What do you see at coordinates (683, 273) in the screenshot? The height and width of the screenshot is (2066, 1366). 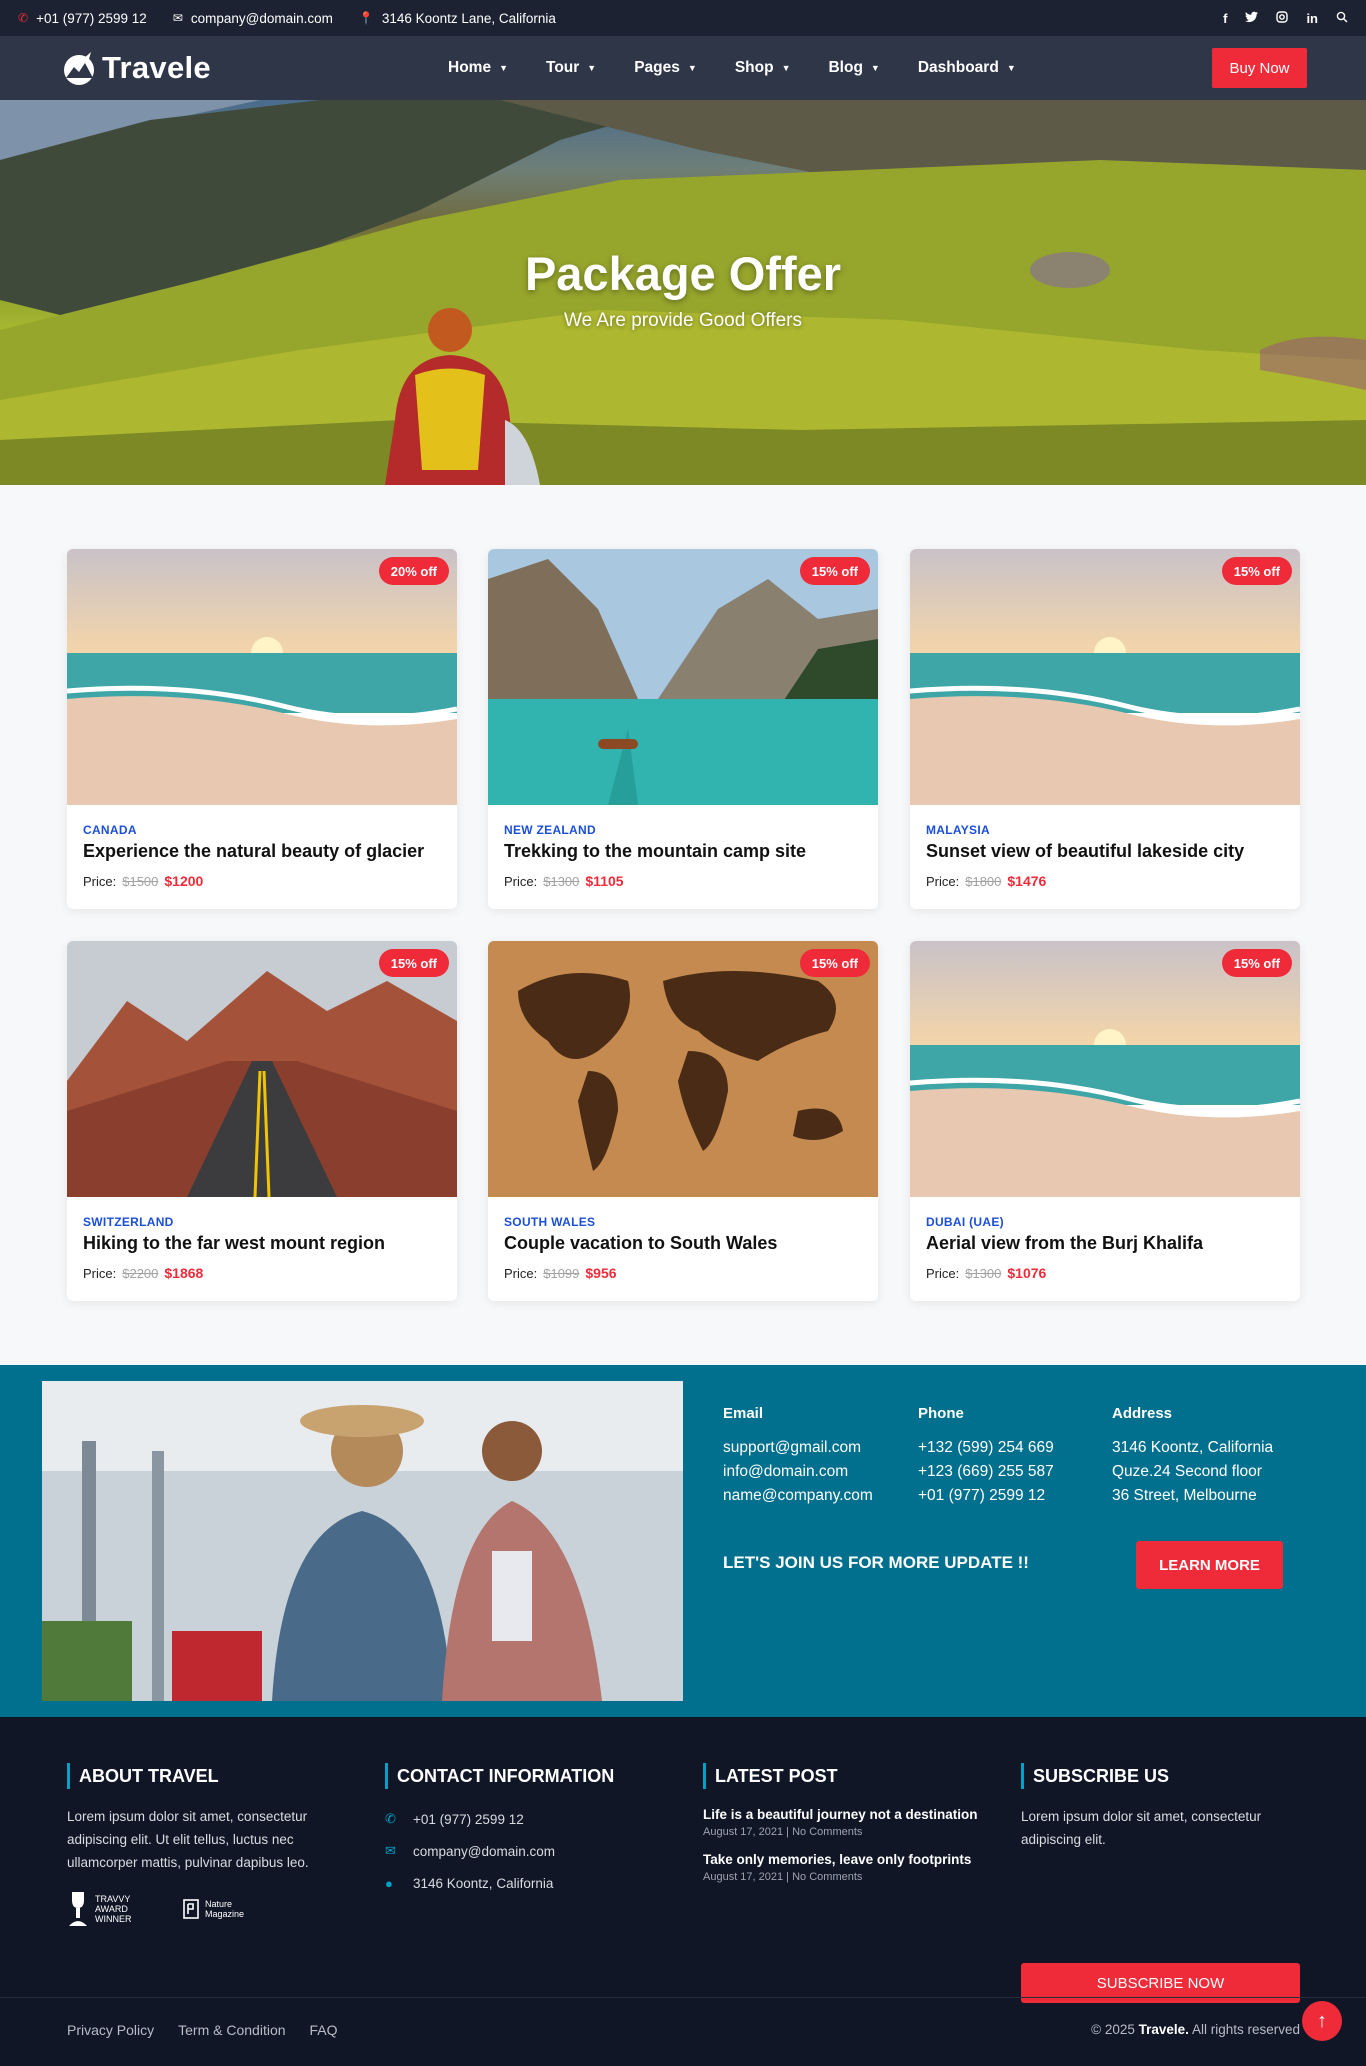 I see `hero-title: Package Offer` at bounding box center [683, 273].